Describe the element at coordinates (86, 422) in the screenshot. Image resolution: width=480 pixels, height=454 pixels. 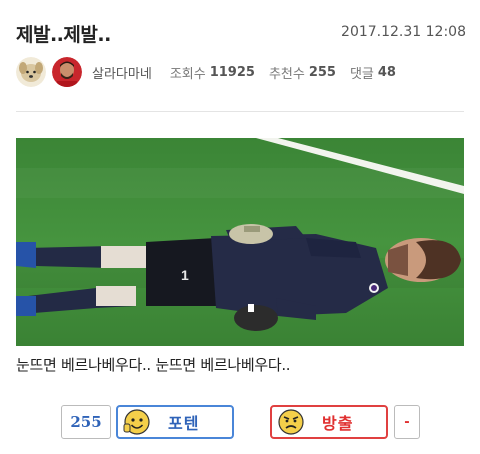
I see `recommend-count-box: 255` at that location.